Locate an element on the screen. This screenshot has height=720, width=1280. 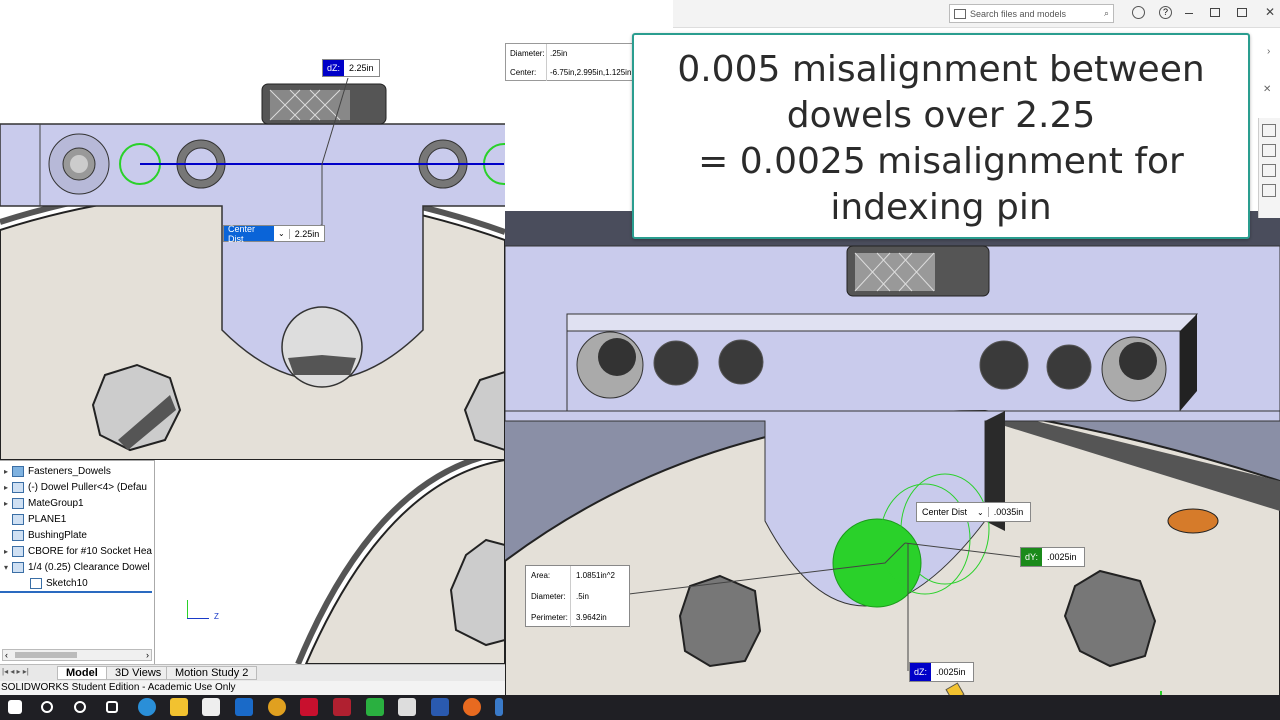
title-bar: Search files and models ⌕ ? ✕ is located at coordinates (976, 14).